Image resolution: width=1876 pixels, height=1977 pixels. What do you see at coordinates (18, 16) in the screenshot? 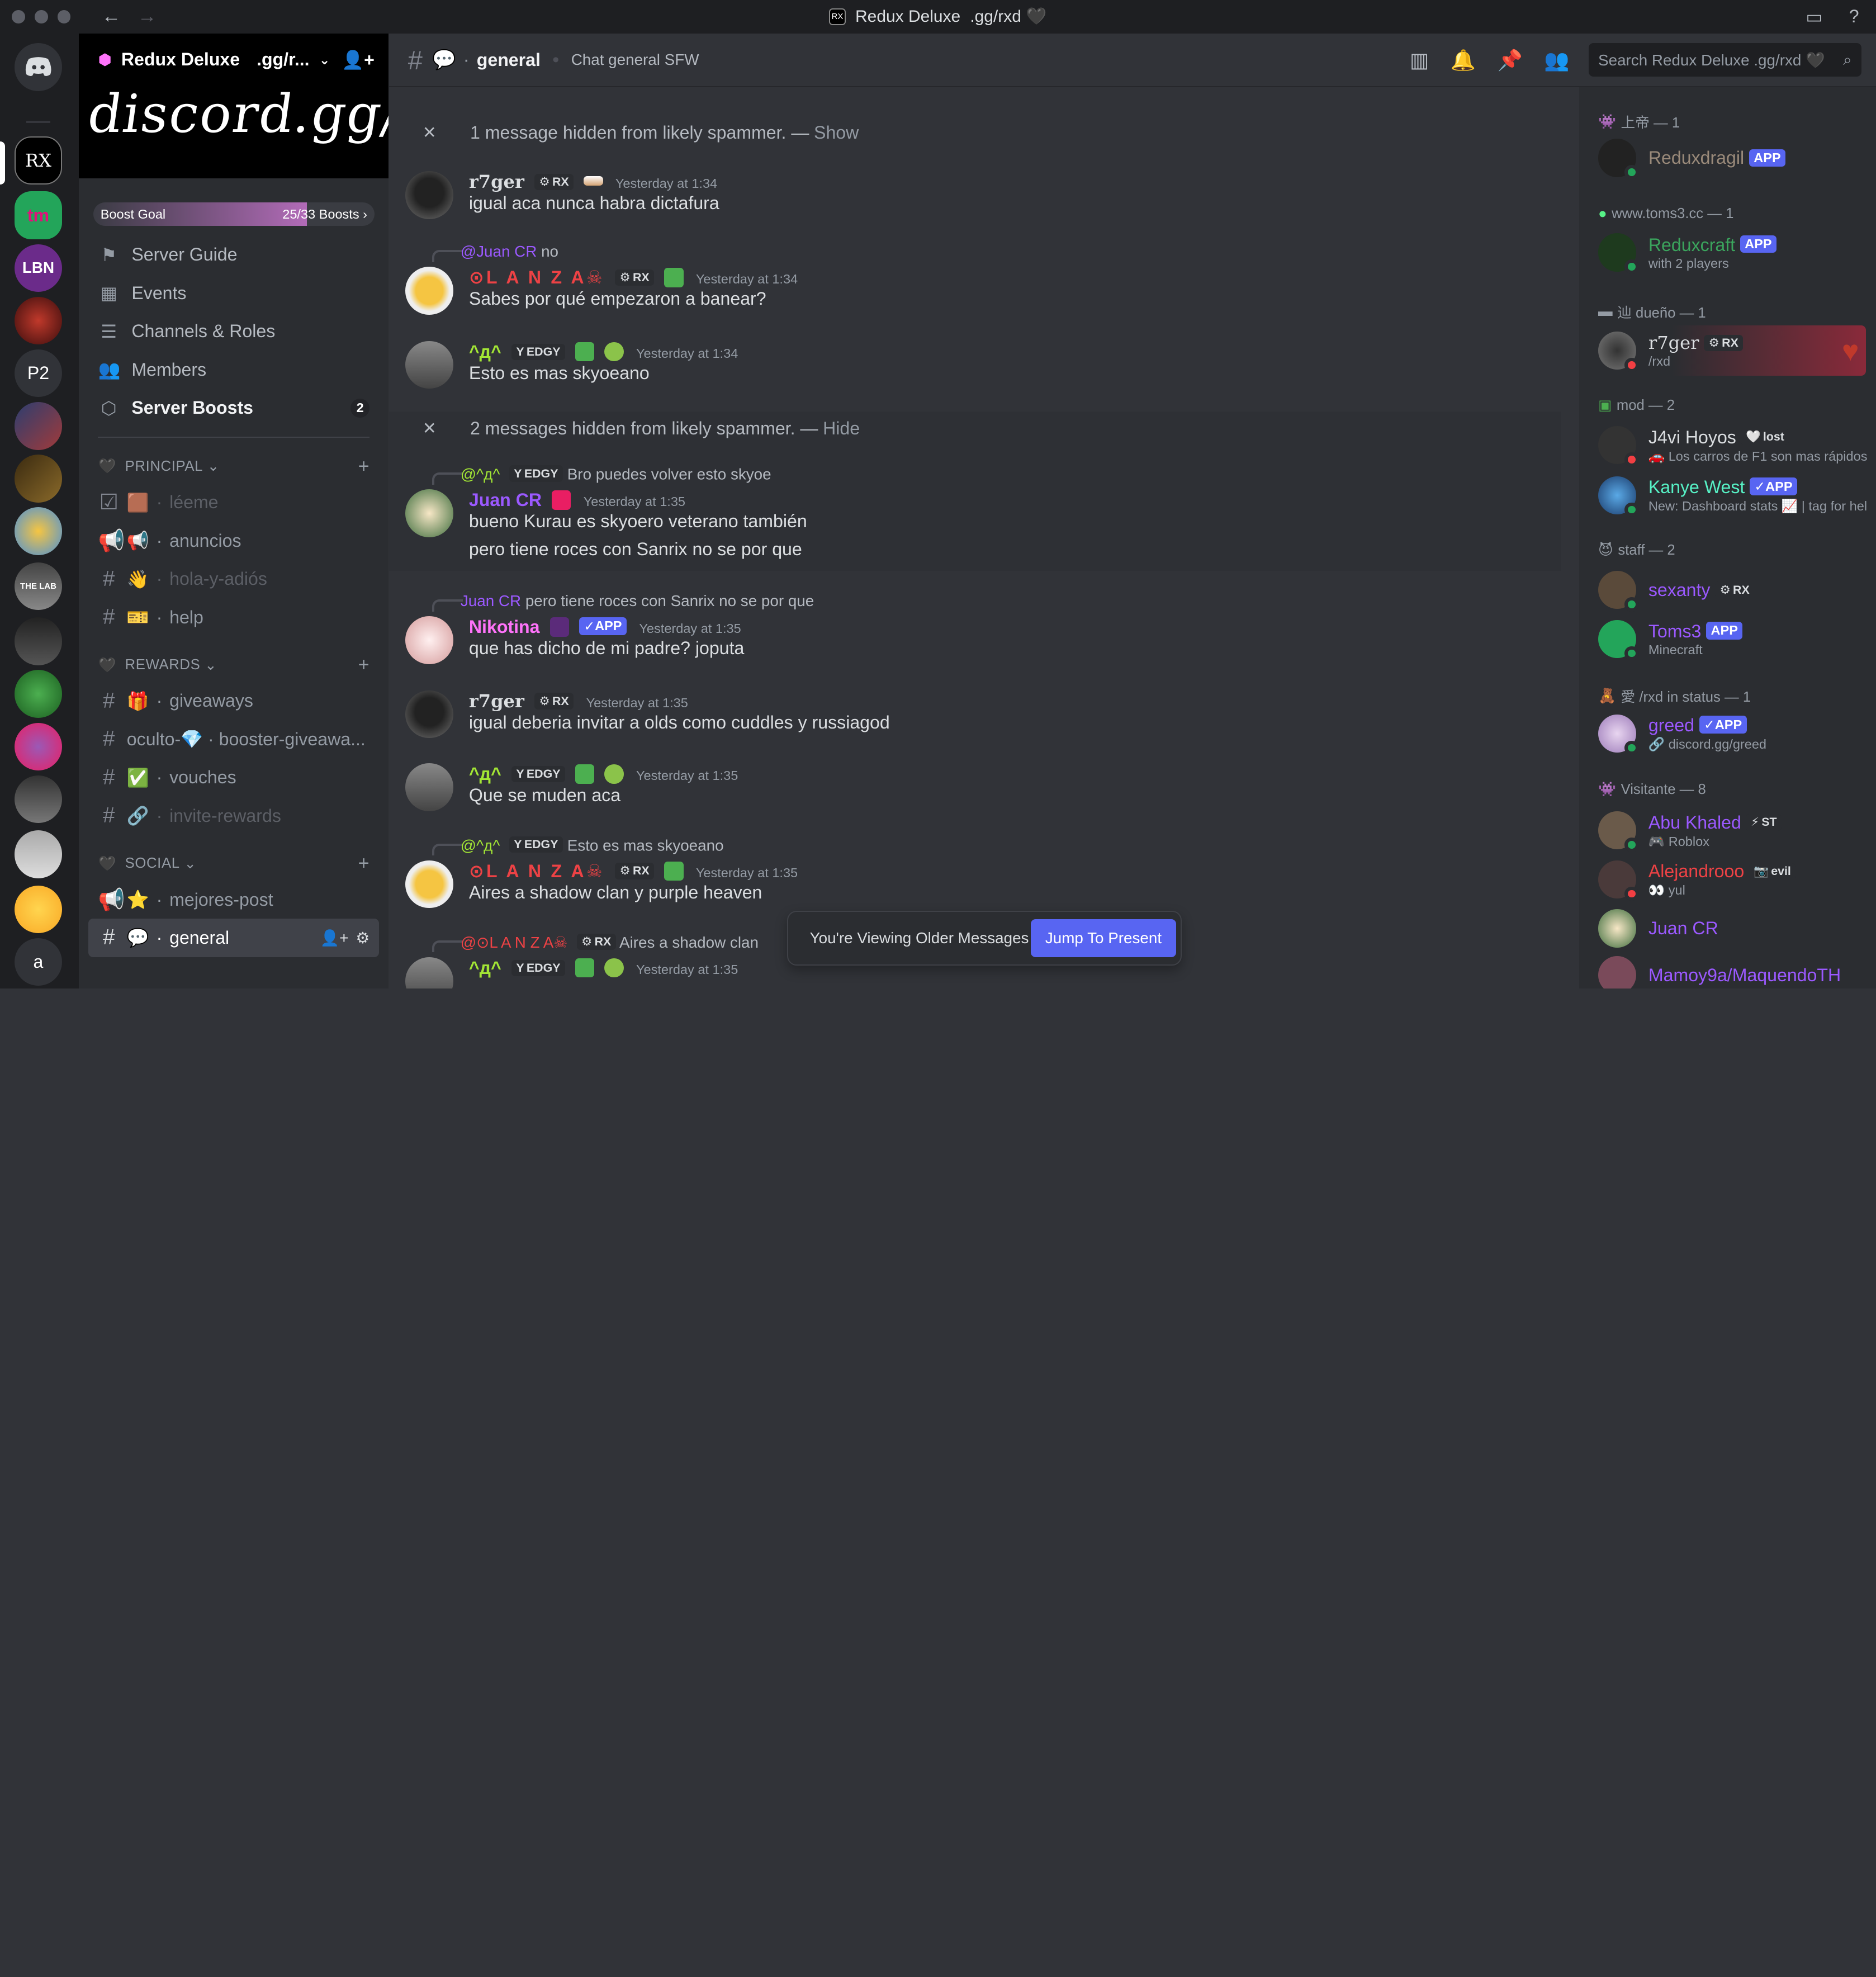
I see `close-window-button` at bounding box center [18, 16].